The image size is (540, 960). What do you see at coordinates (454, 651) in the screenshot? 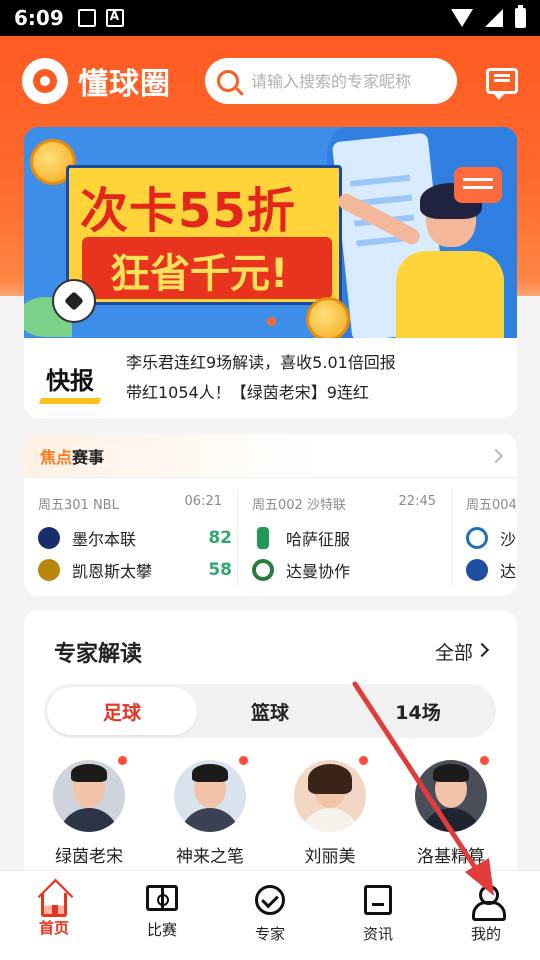
I see `view-all-link: 全部` at bounding box center [454, 651].